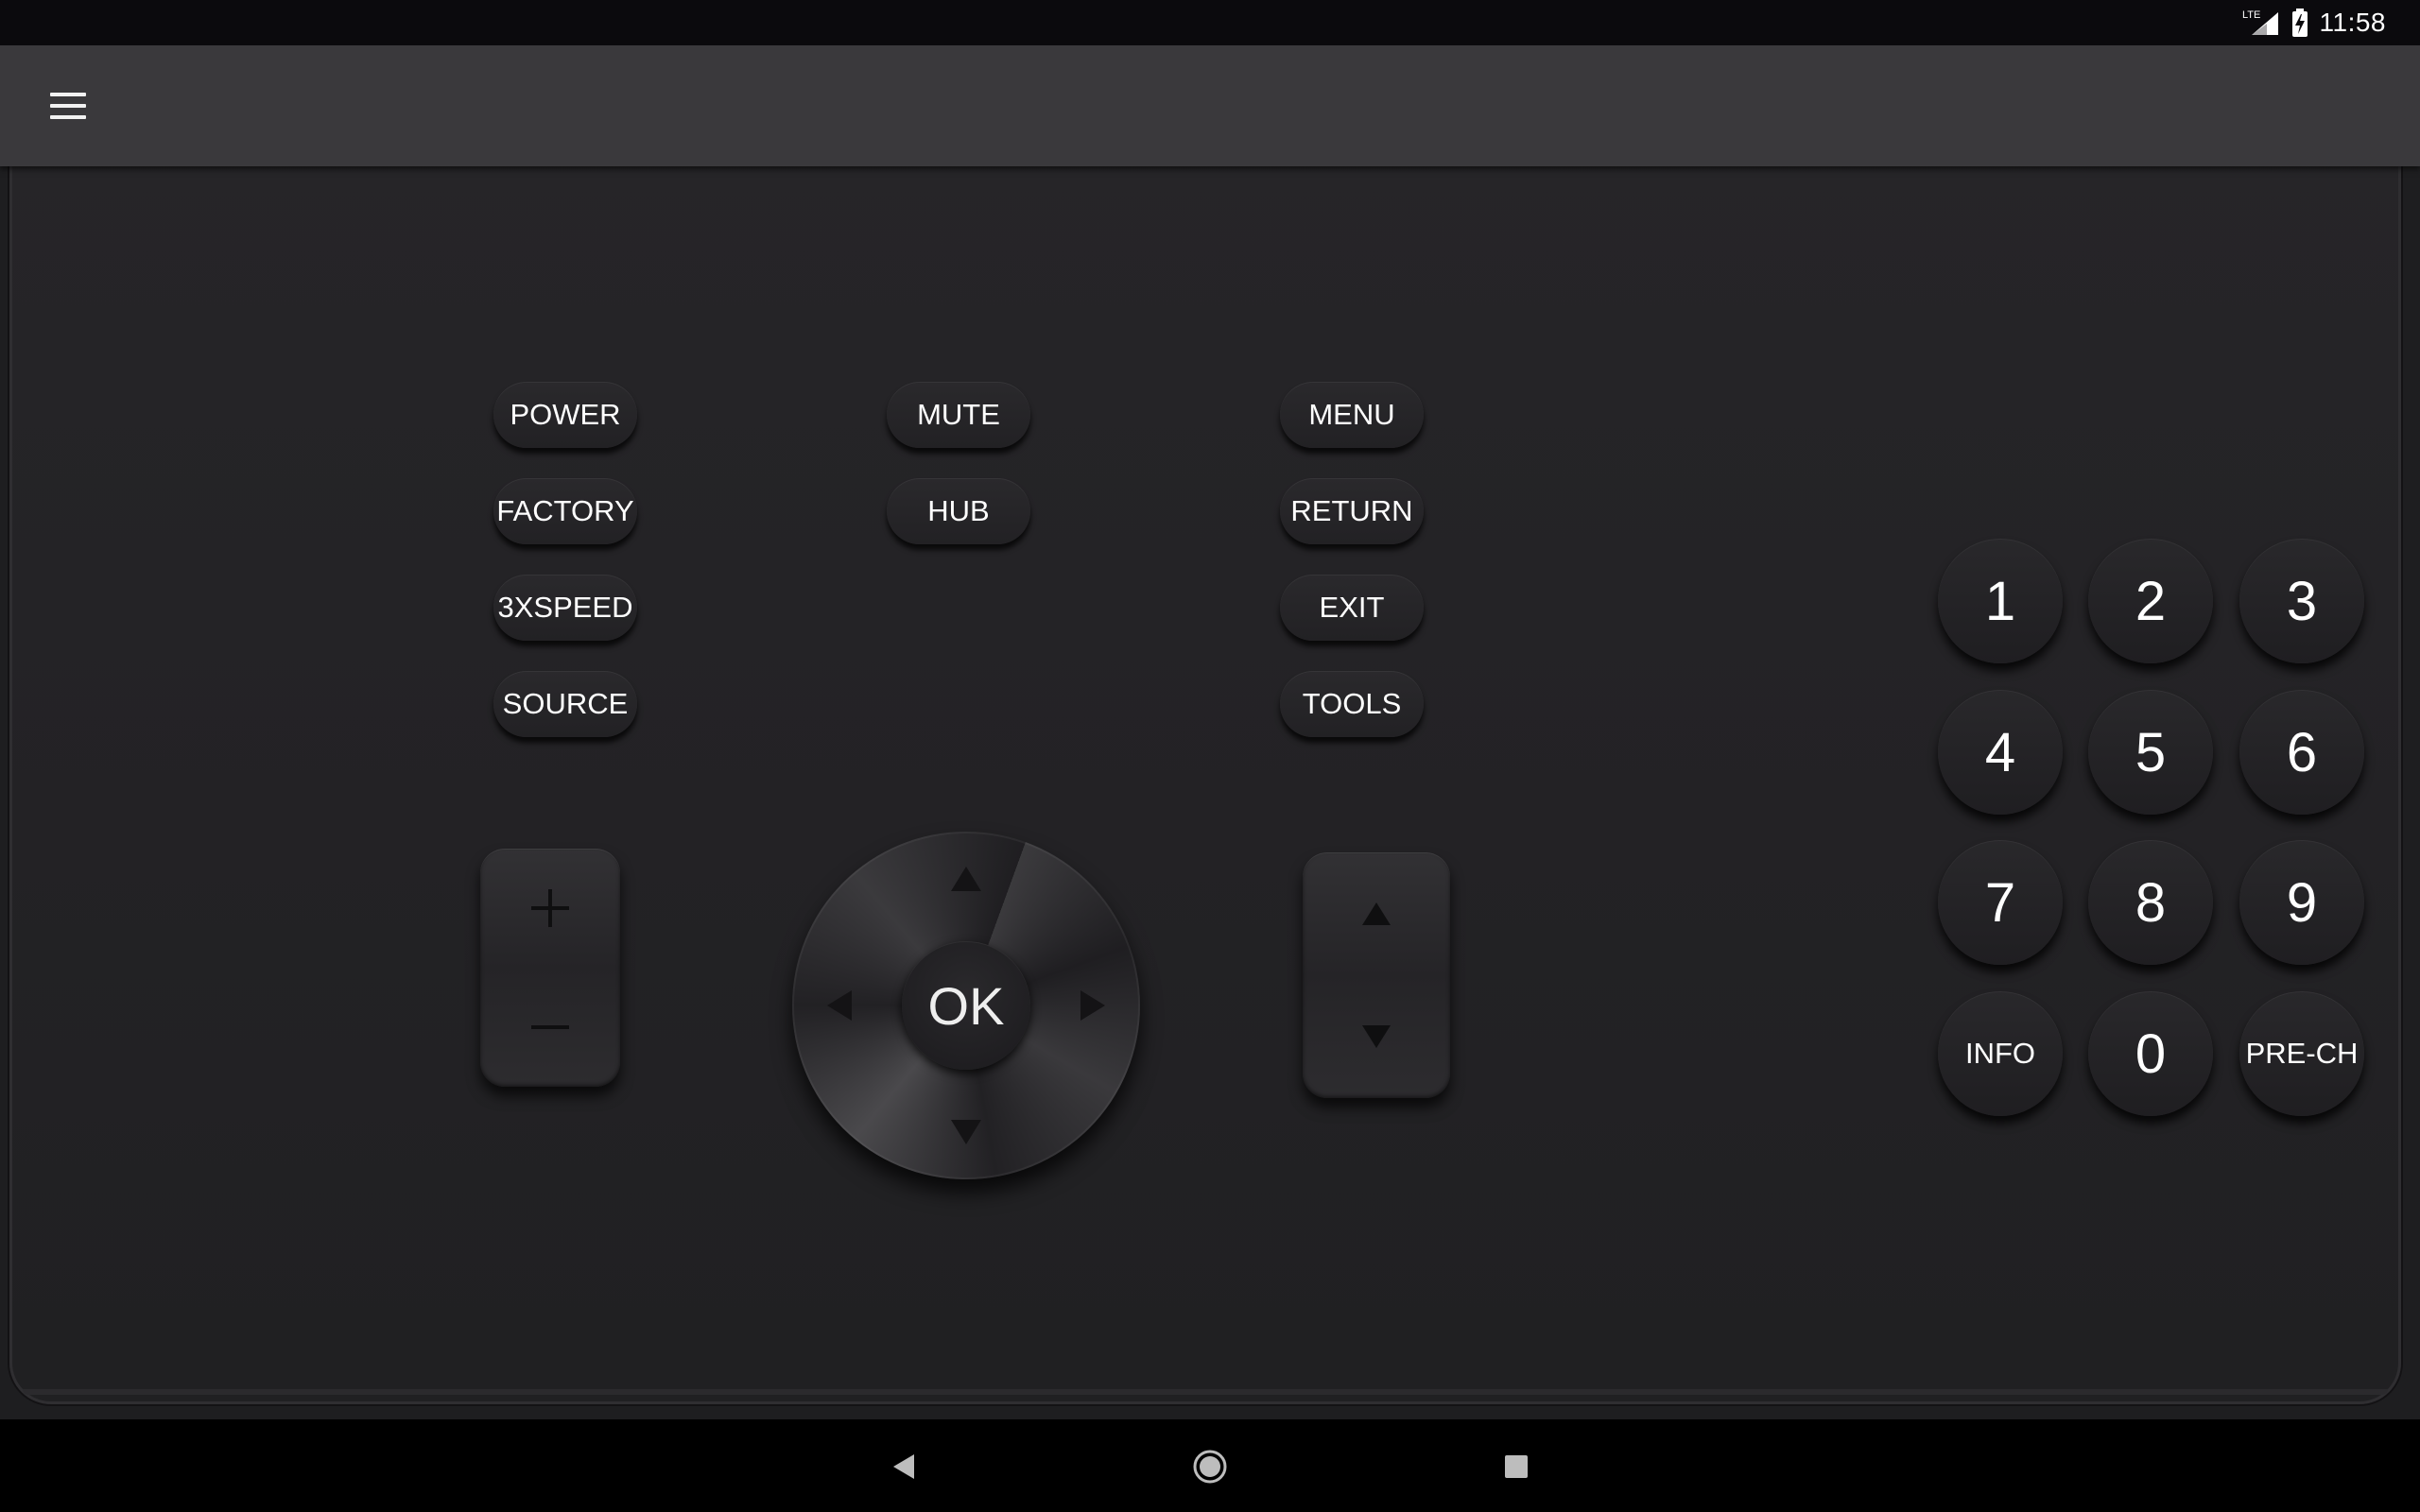 This screenshot has height=1512, width=2420. I want to click on volume-rocker, so click(550, 968).